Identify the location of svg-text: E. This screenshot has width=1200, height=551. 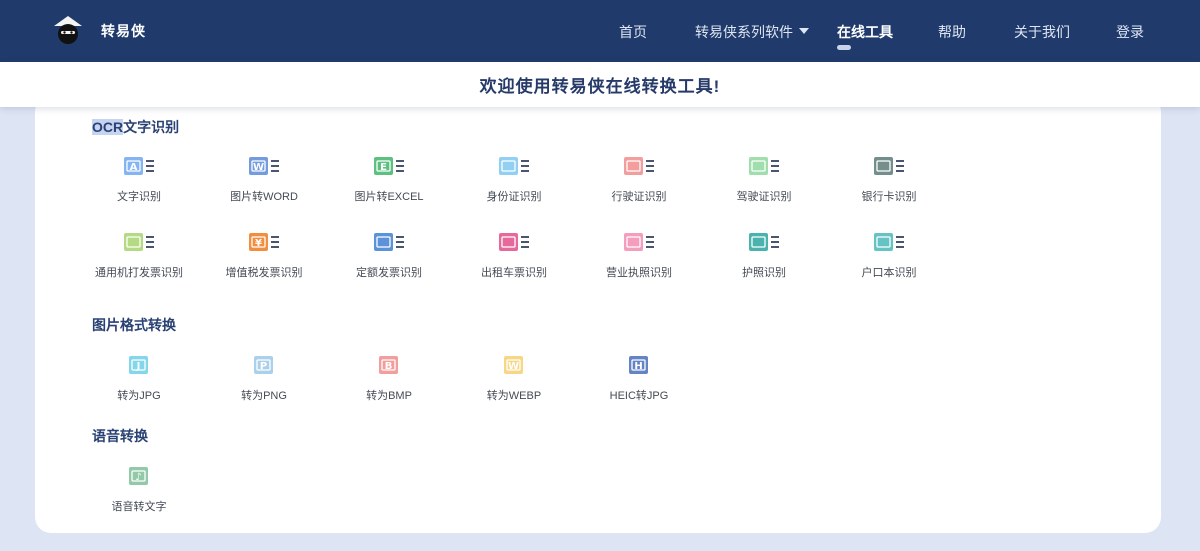
(383, 167).